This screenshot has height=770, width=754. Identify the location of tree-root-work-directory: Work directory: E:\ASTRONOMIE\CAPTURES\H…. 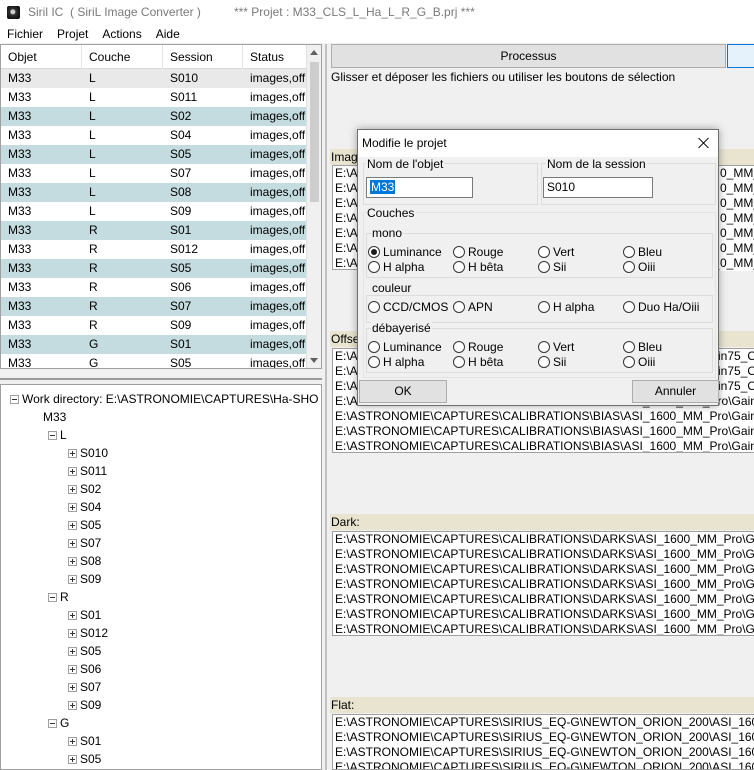
(164, 399).